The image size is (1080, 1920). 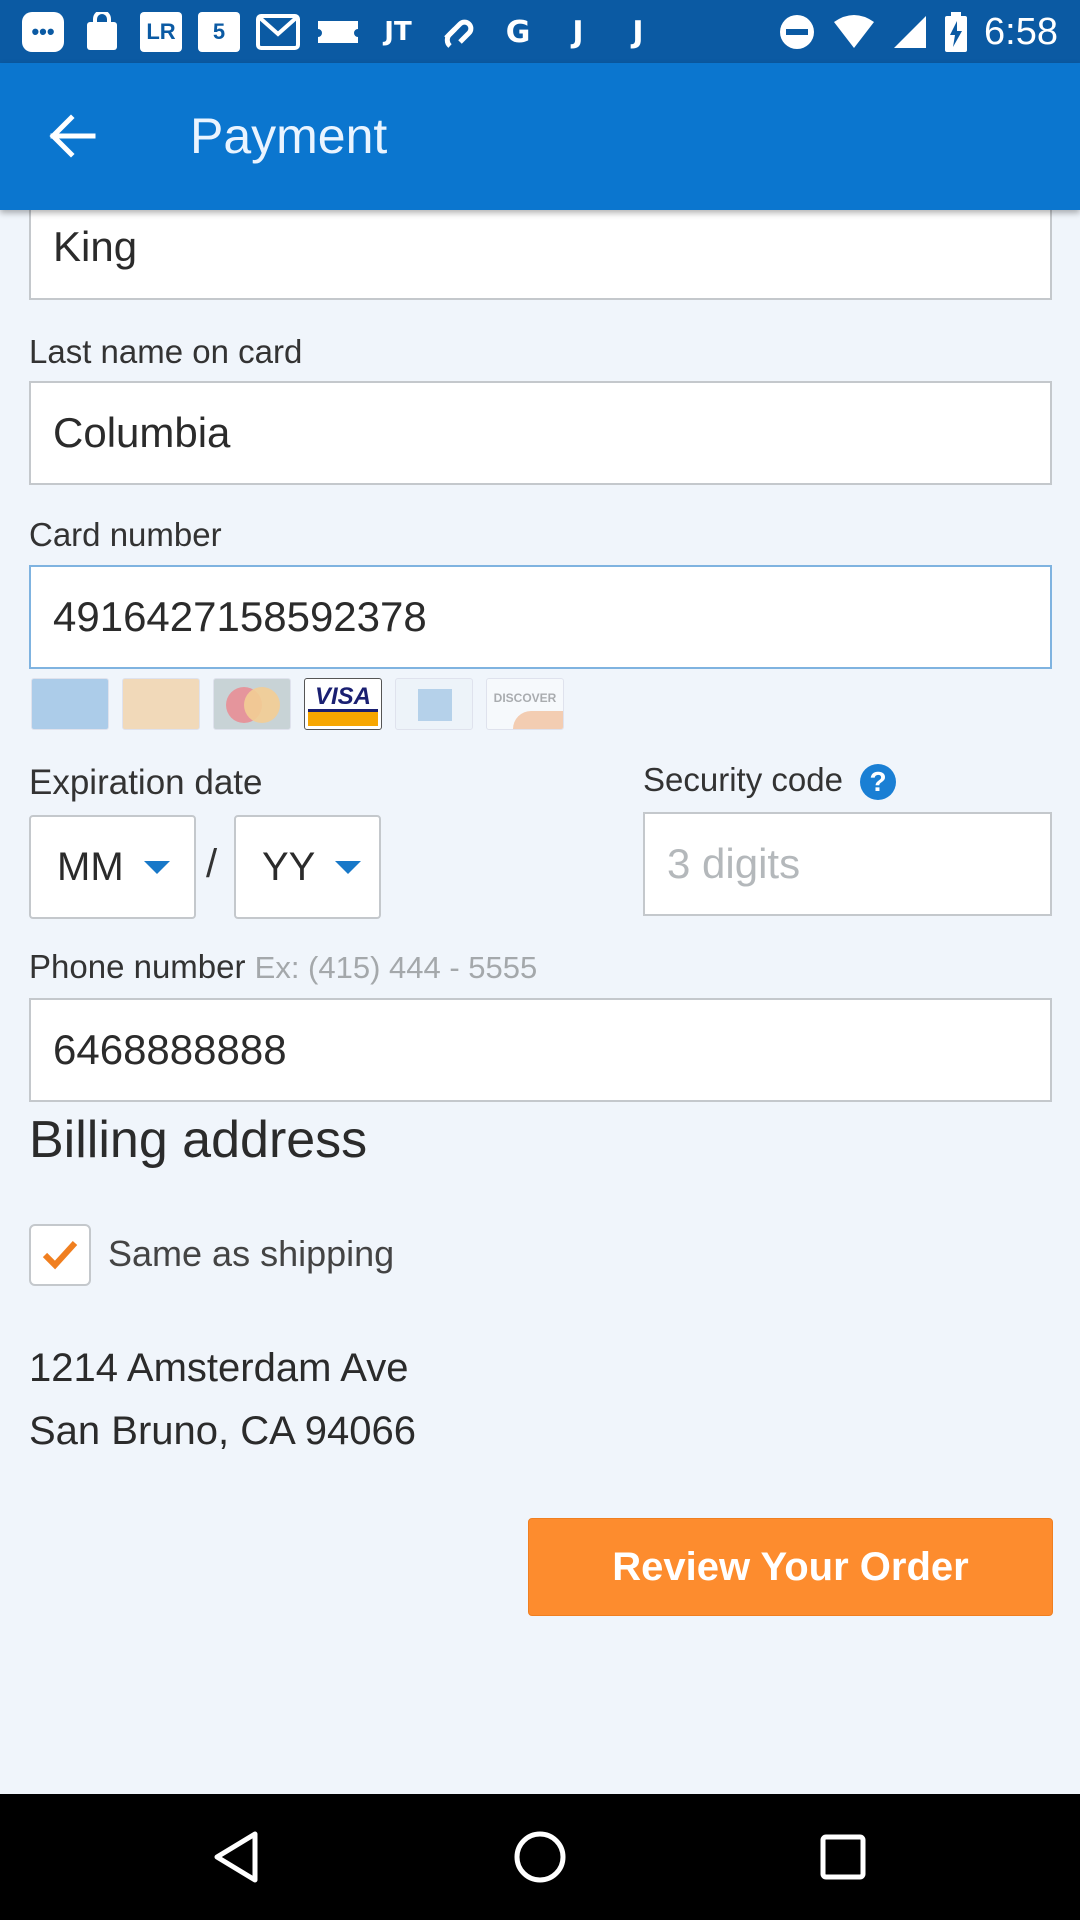 What do you see at coordinates (343, 704) in the screenshot?
I see `visa-icon: VISA` at bounding box center [343, 704].